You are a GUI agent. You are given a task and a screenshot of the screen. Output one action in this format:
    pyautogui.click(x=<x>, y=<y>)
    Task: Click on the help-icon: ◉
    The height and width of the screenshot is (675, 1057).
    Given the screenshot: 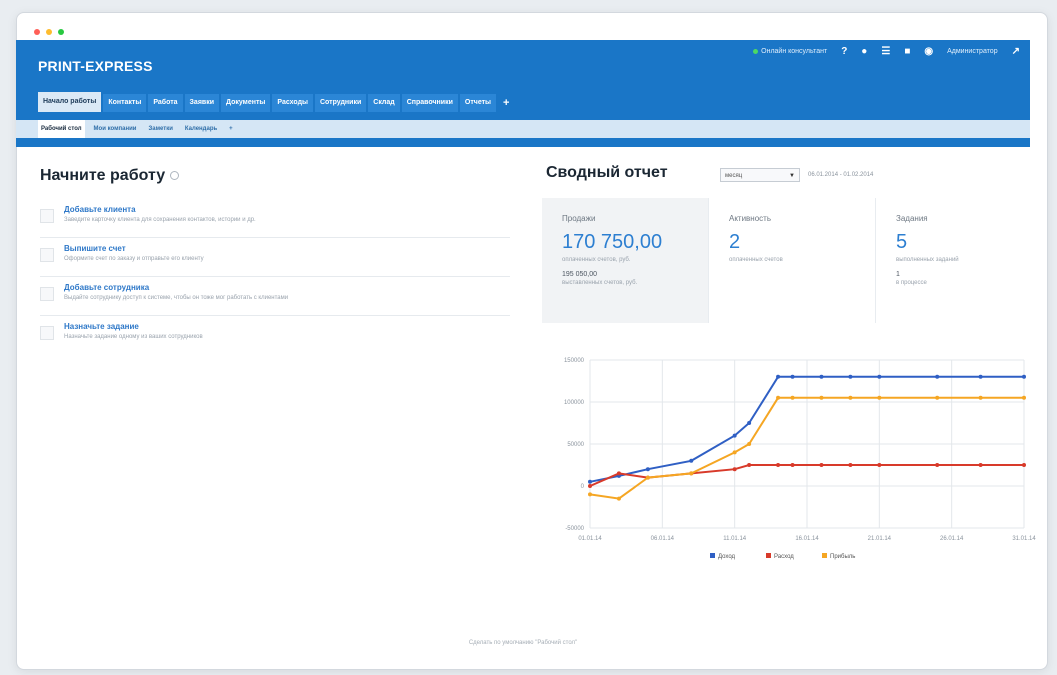 What is the action you would take?
    pyautogui.click(x=928, y=51)
    